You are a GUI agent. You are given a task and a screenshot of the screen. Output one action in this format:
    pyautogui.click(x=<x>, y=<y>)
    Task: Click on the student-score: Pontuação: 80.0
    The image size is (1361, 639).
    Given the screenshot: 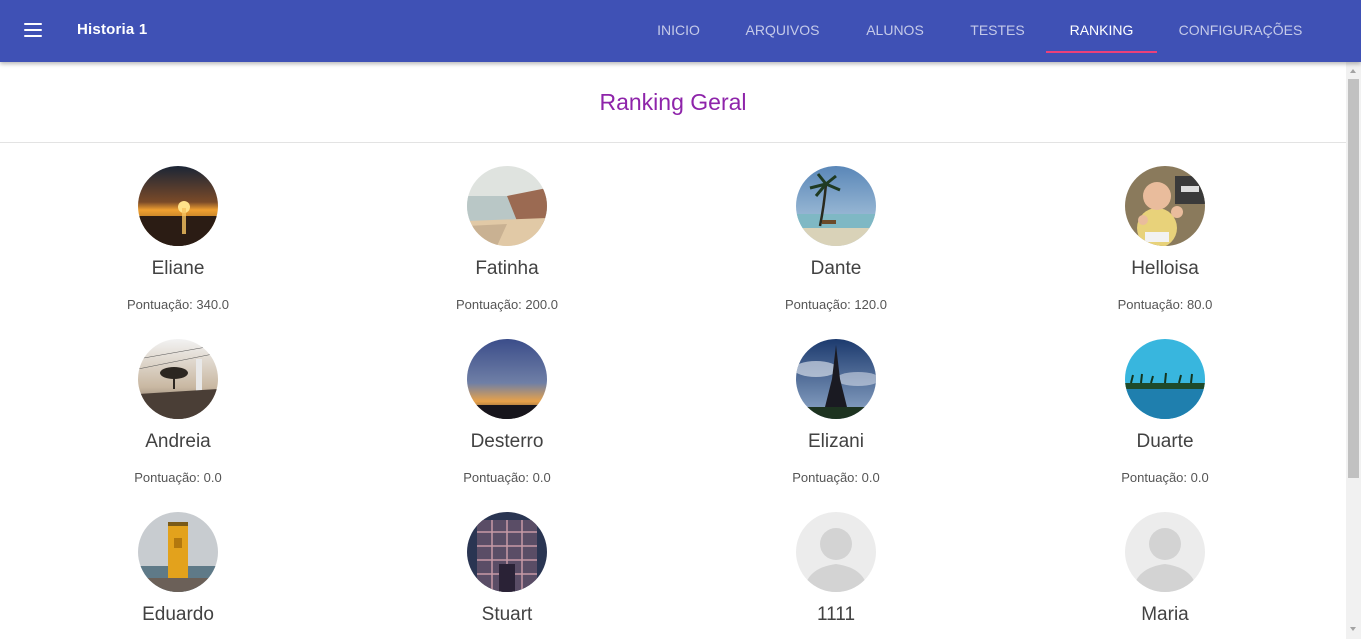 What is the action you would take?
    pyautogui.click(x=1165, y=304)
    